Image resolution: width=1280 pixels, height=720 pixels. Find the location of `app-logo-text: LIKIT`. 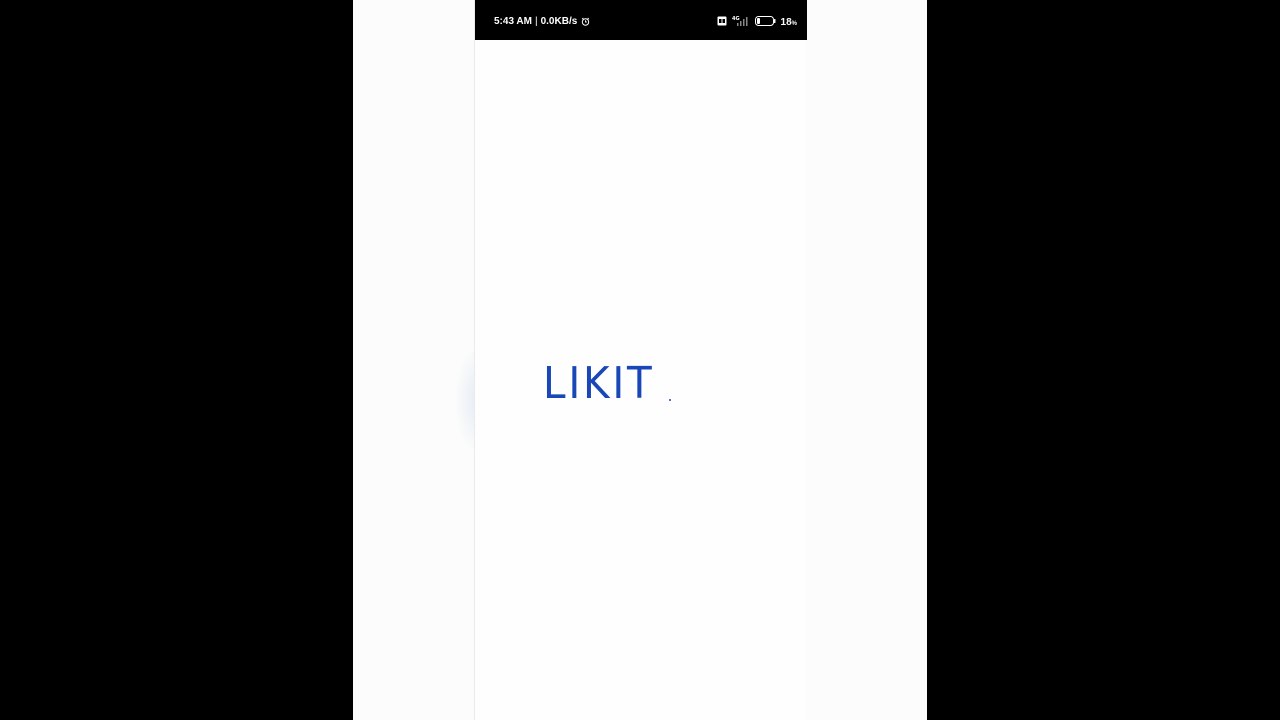

app-logo-text: LIKIT is located at coordinates (599, 383).